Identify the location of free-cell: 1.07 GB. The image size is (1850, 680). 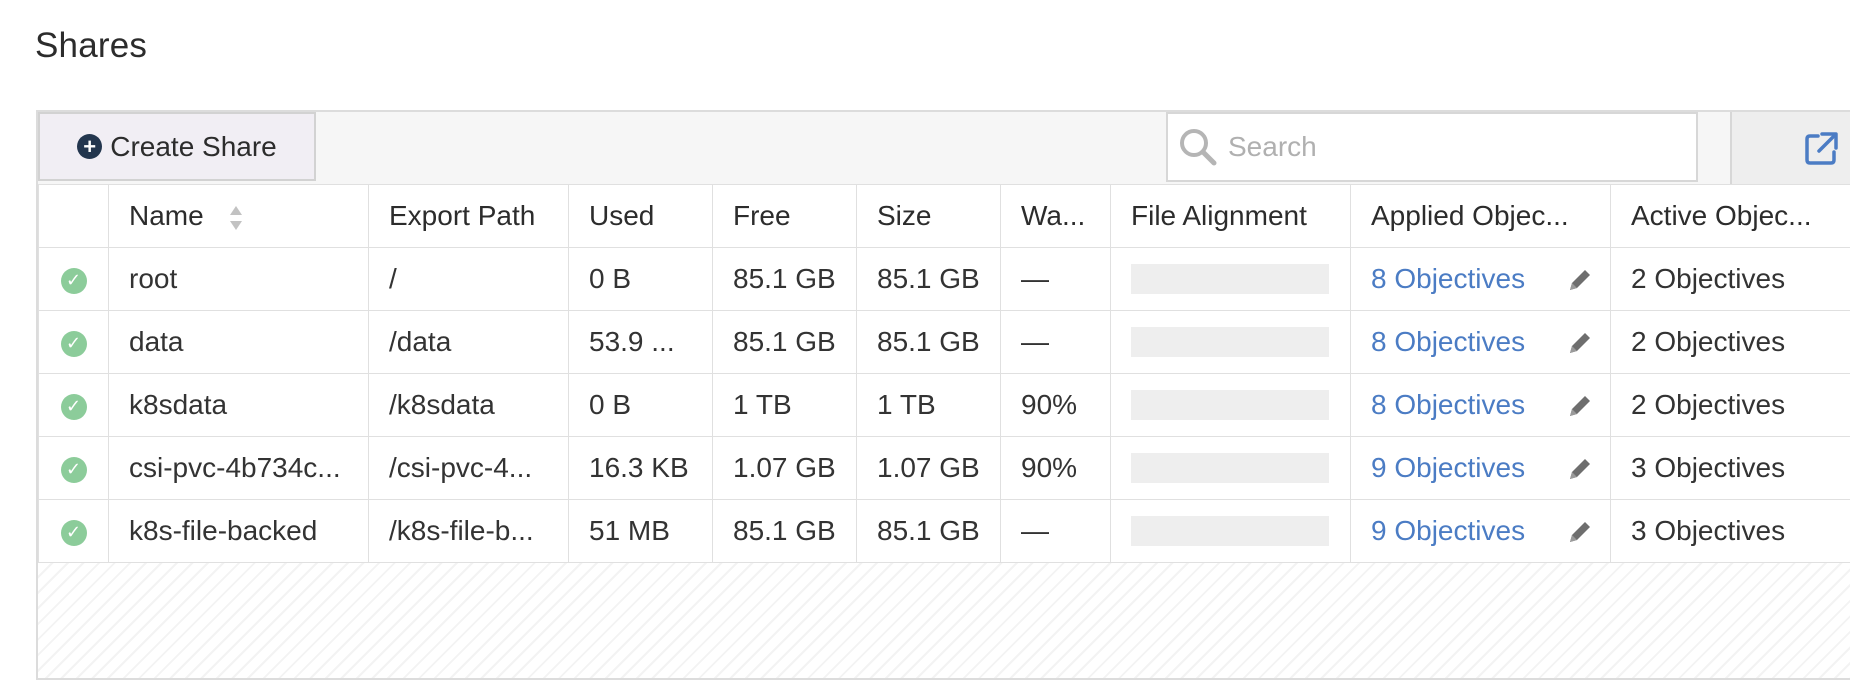
(785, 468).